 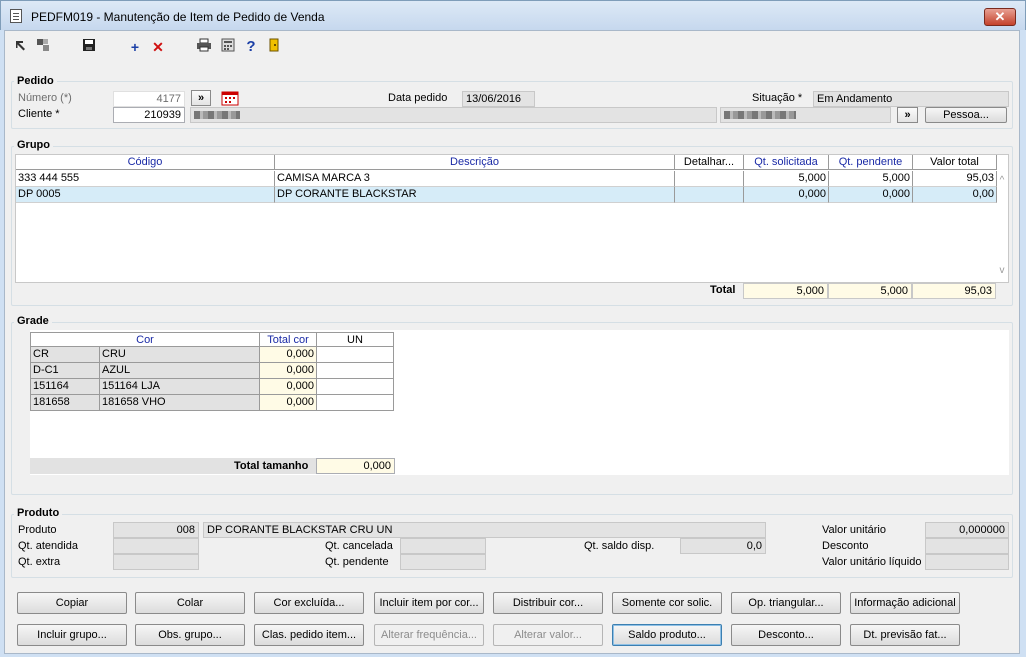 What do you see at coordinates (228, 47) in the screenshot?
I see `calculator-icon` at bounding box center [228, 47].